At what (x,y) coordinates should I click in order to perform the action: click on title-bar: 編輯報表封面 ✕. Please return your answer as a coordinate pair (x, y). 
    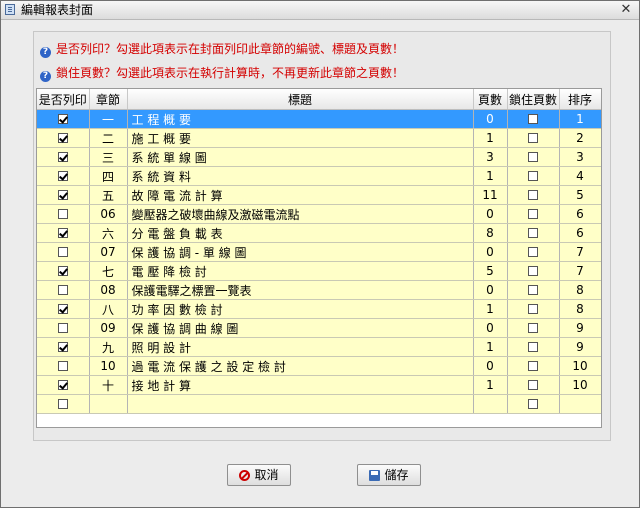
    Looking at the image, I should click on (320, 10).